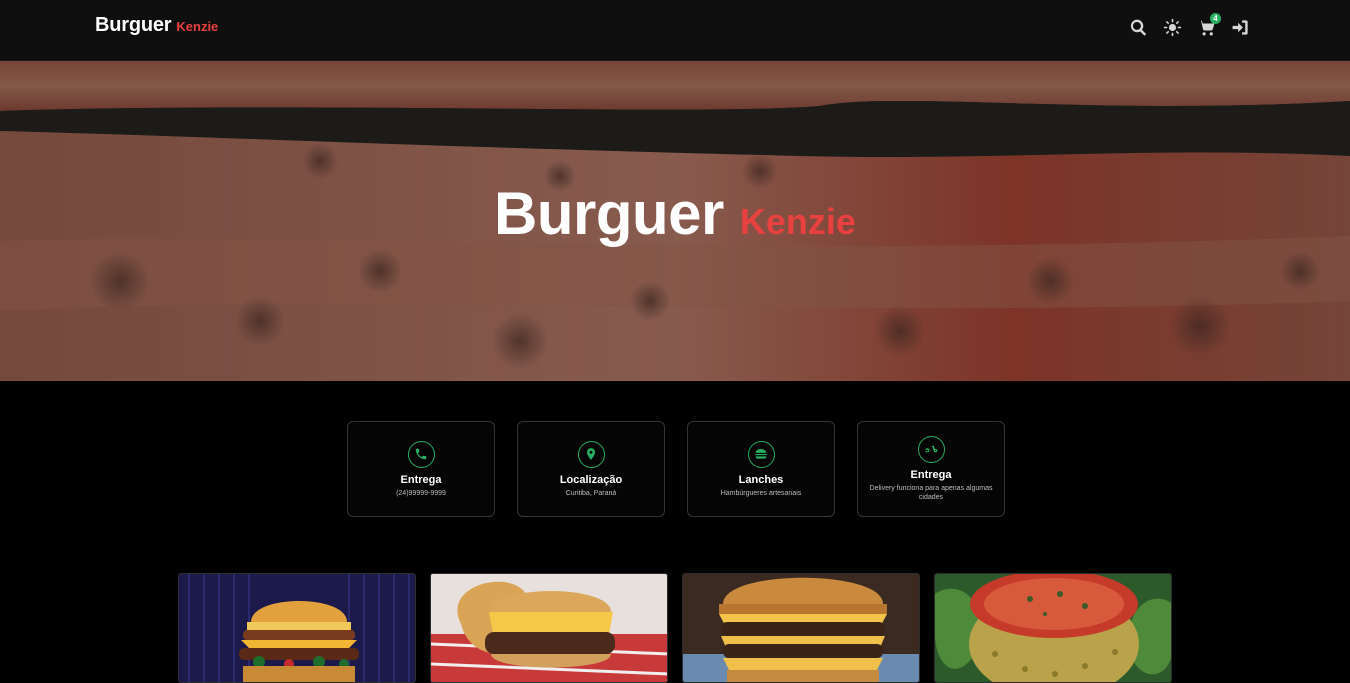 The width and height of the screenshot is (1350, 683). Describe the element at coordinates (761, 479) in the screenshot. I see `info-card-title: Lanches` at that location.